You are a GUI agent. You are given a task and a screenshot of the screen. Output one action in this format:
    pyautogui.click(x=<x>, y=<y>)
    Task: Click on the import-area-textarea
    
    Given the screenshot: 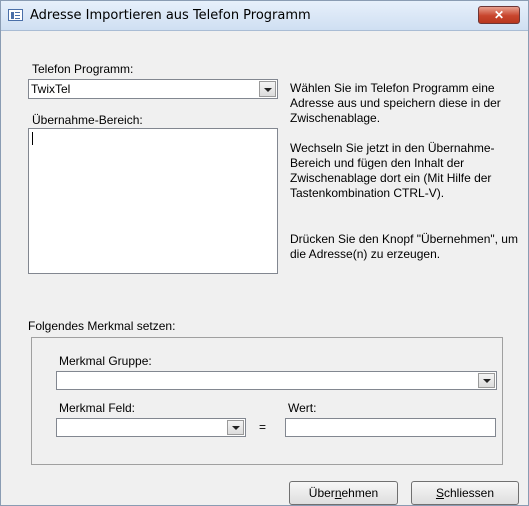 What is the action you would take?
    pyautogui.click(x=153, y=201)
    